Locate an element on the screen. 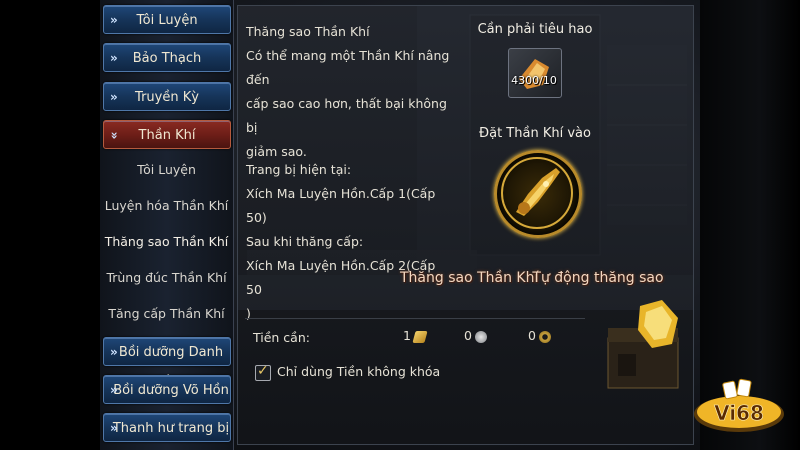 This screenshot has height=450, width=800. description-title: Thăng sao Thần Khí is located at coordinates (308, 31).